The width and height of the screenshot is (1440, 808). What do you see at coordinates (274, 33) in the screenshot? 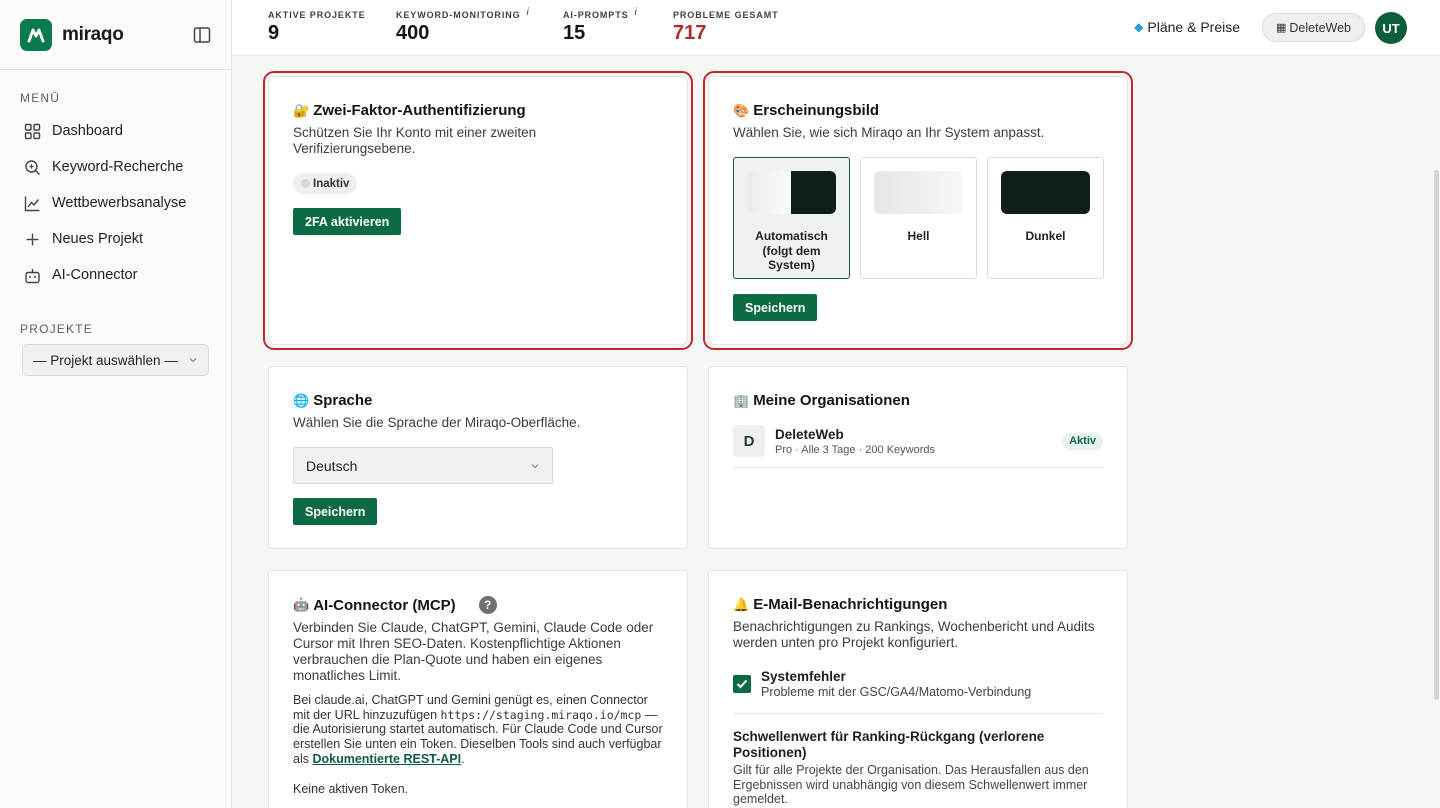
I see `stat-value: 9` at bounding box center [274, 33].